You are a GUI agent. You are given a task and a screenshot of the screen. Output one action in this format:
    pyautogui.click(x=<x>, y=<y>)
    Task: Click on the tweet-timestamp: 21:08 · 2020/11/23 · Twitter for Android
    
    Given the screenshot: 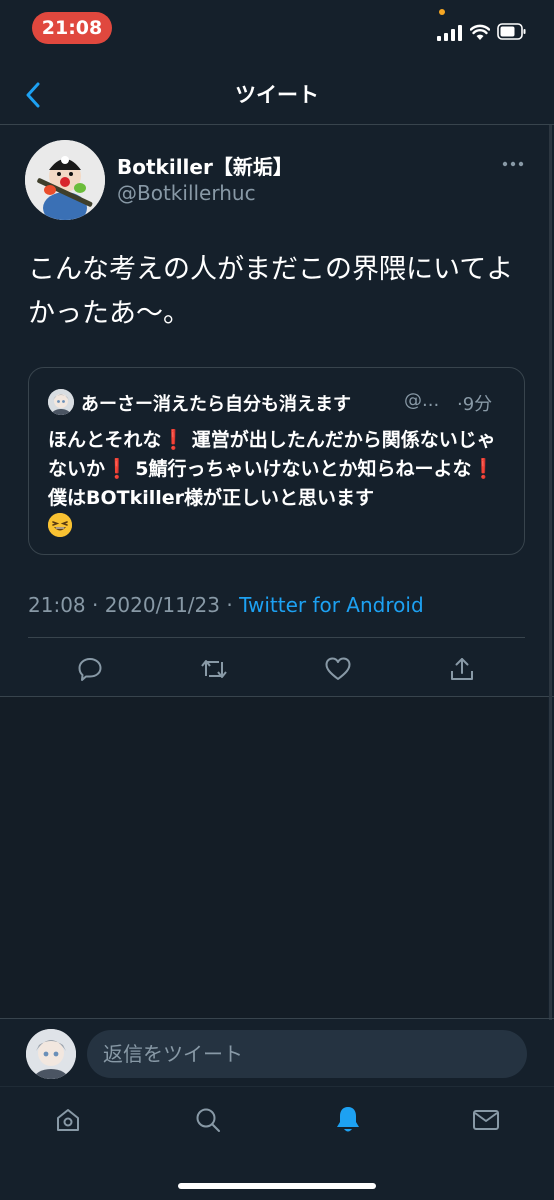 What is the action you would take?
    pyautogui.click(x=226, y=605)
    